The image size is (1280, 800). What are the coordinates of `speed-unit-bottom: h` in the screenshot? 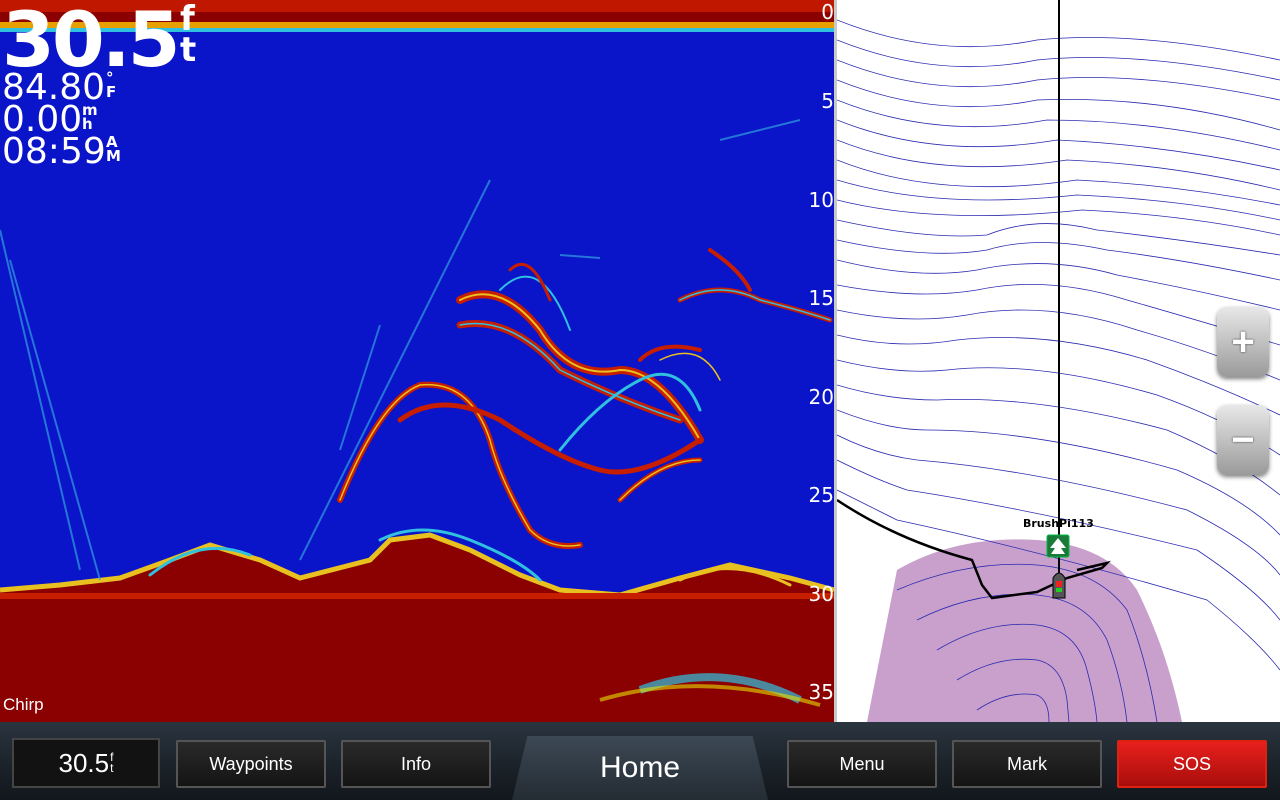 It's located at (87, 123).